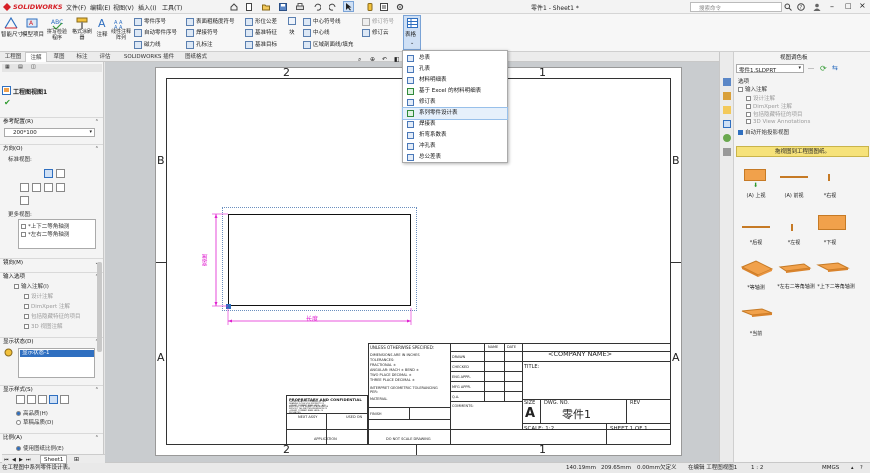  I want to click on help-icon: ?, so click(801, 7).